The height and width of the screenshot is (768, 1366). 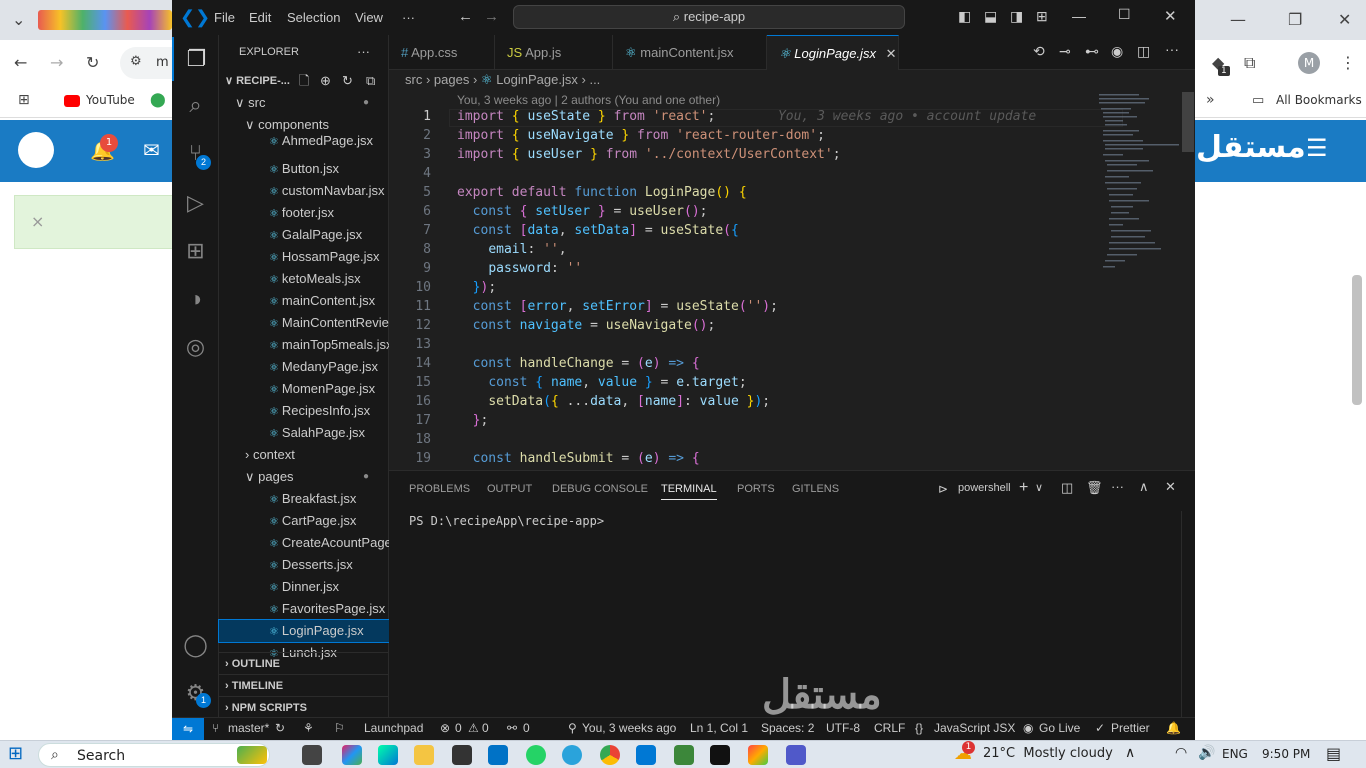 What do you see at coordinates (756, 489) in the screenshot?
I see `panel-tab-ports: PORTS` at bounding box center [756, 489].